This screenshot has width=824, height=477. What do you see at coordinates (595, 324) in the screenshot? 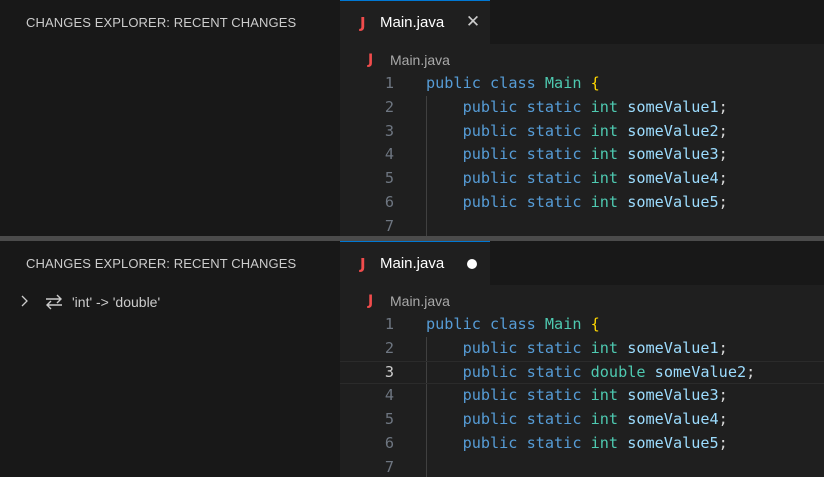
I see `code-token: {` at bounding box center [595, 324].